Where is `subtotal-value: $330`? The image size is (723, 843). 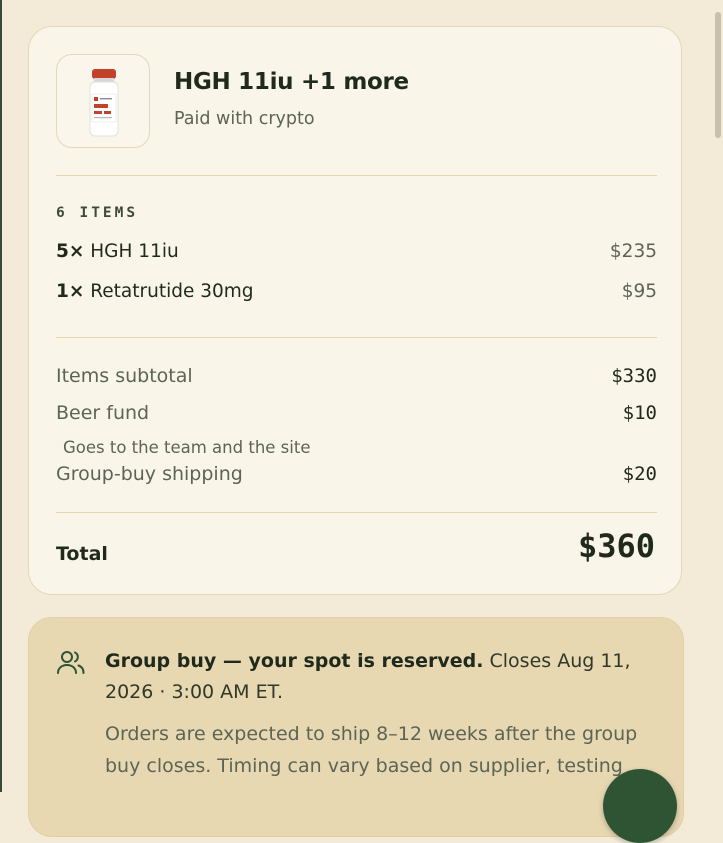
subtotal-value: $330 is located at coordinates (634, 376).